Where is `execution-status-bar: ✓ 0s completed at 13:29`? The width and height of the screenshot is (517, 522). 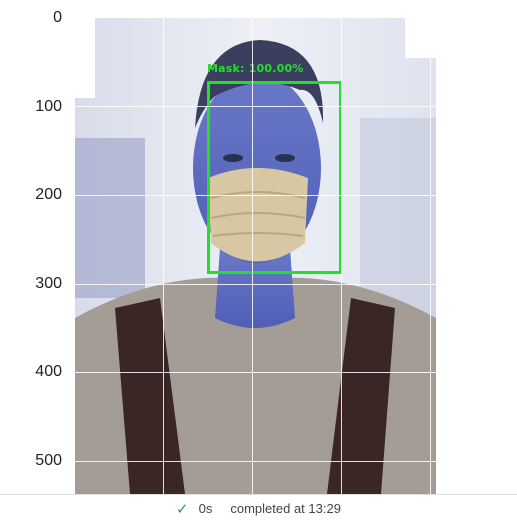
execution-status-bar: ✓ 0s completed at 13:29 is located at coordinates (258, 508).